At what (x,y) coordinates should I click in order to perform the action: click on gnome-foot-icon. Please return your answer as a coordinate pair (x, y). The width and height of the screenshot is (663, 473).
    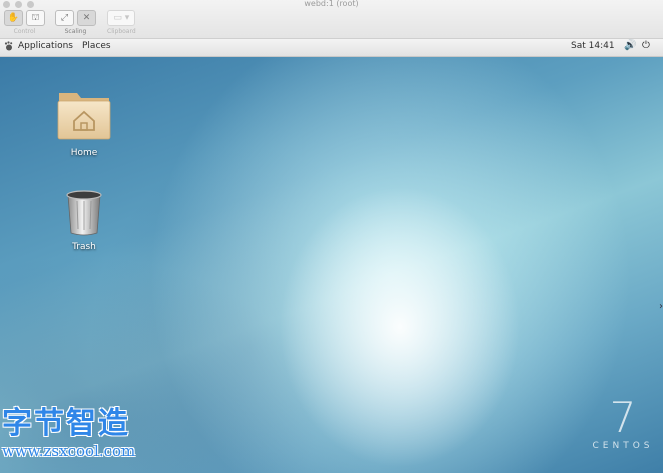
    Looking at the image, I should click on (8, 46).